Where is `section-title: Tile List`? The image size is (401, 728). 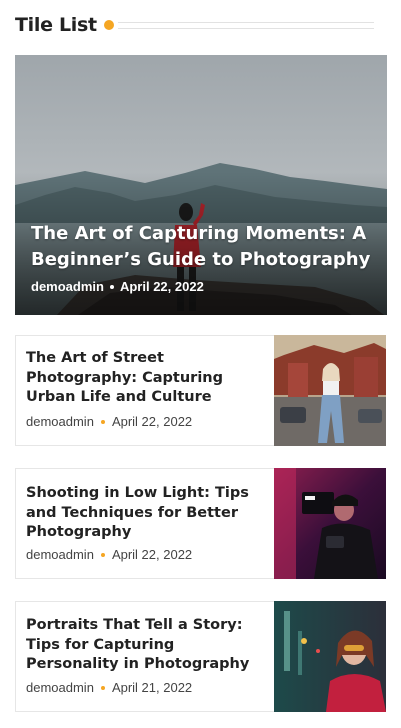
section-title: Tile List is located at coordinates (56, 25).